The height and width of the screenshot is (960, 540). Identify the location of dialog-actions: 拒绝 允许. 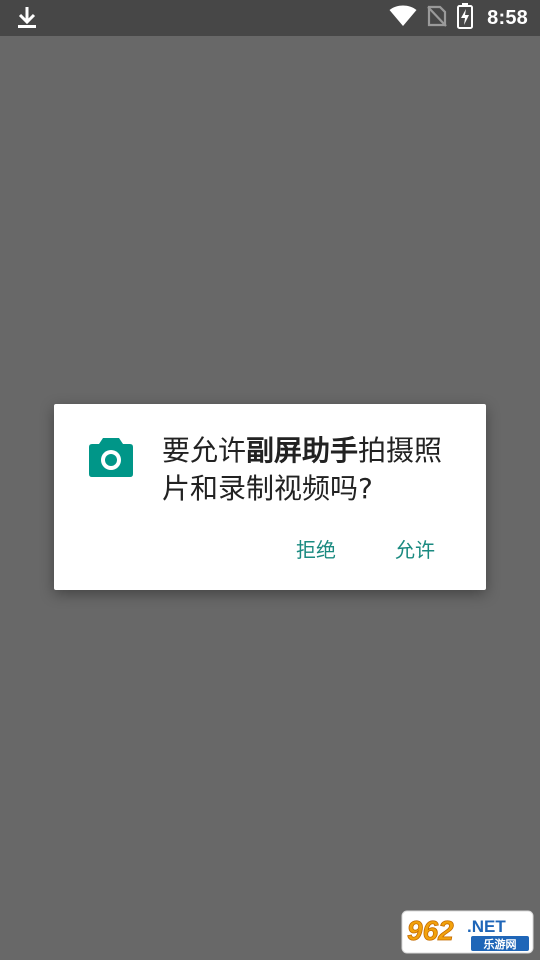
(377, 550).